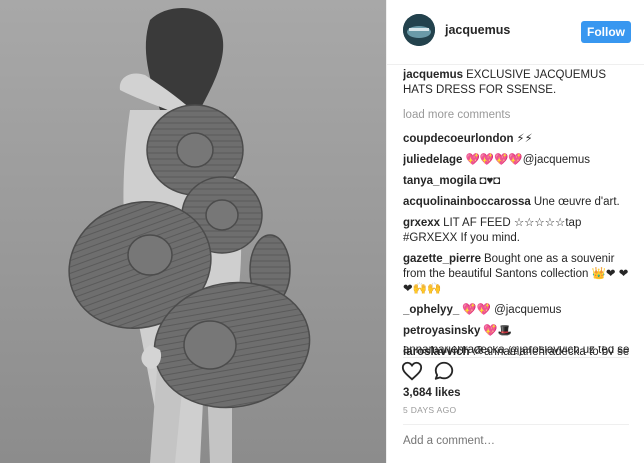  Describe the element at coordinates (477, 30) in the screenshot. I see `header-username: jacquemus` at that location.